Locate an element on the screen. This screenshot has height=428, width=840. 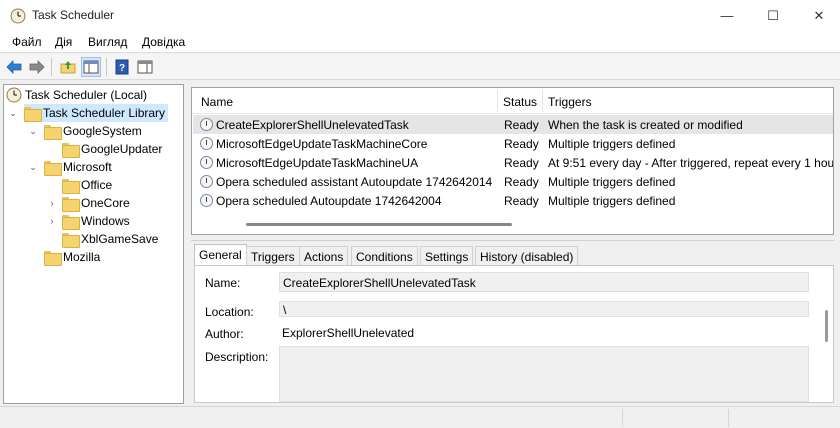
author-label: Author: is located at coordinates (224, 334).